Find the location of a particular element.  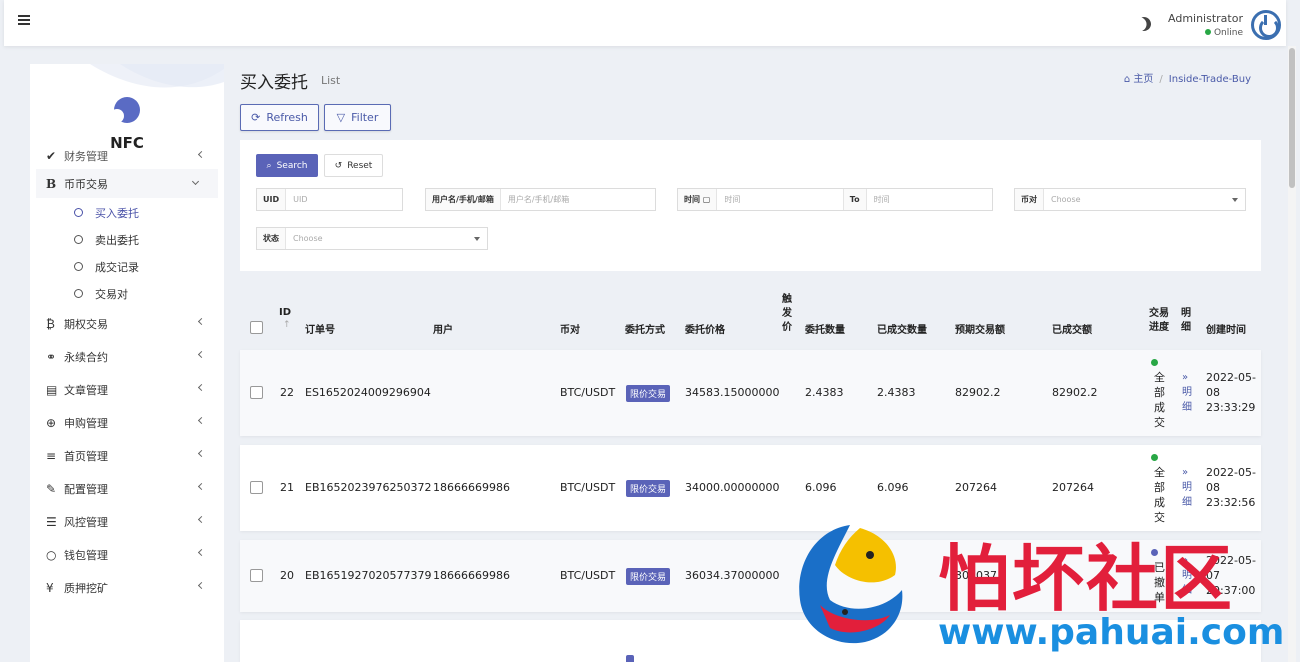

sidebar-item-config: ✎ 配置管理 is located at coordinates (127, 488).